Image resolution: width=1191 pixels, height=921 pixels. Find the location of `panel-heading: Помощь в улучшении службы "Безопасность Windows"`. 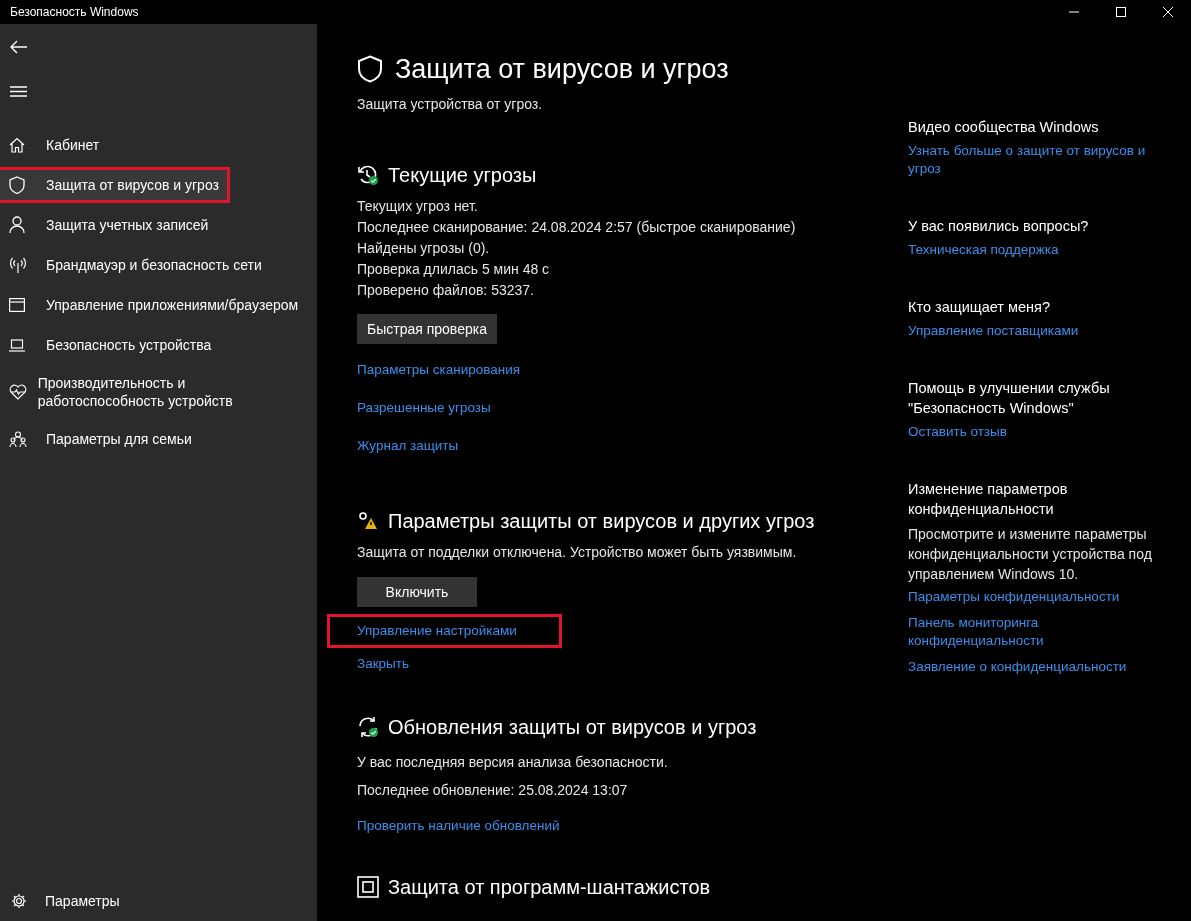

panel-heading: Помощь в улучшении службы "Безопасность Windows" is located at coordinates (1009, 398).